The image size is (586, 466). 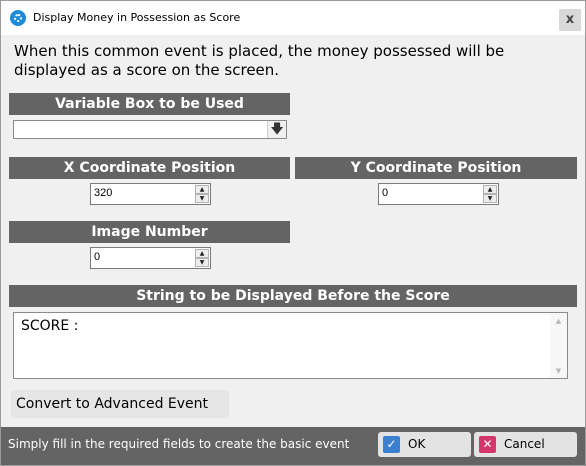 What do you see at coordinates (150, 194) in the screenshot?
I see `x-coordinate-stepper: 320 ▲ ▼` at bounding box center [150, 194].